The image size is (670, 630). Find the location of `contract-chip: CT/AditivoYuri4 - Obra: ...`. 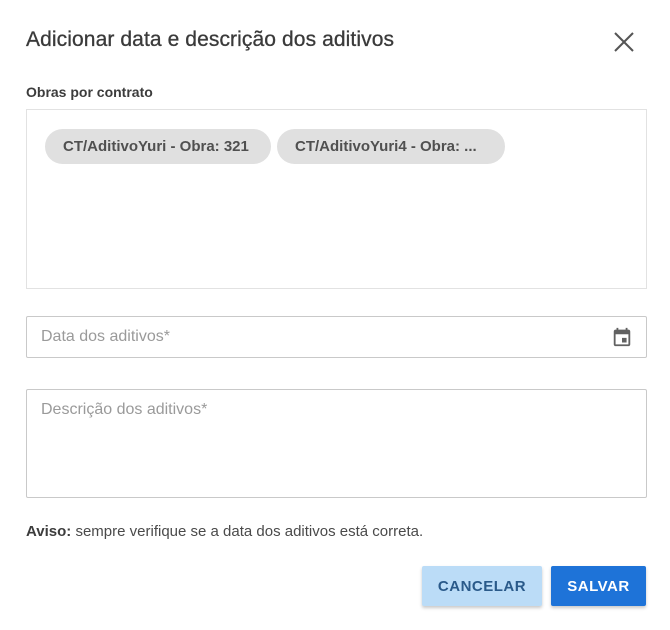

contract-chip: CT/AditivoYuri4 - Obra: ... is located at coordinates (391, 146).